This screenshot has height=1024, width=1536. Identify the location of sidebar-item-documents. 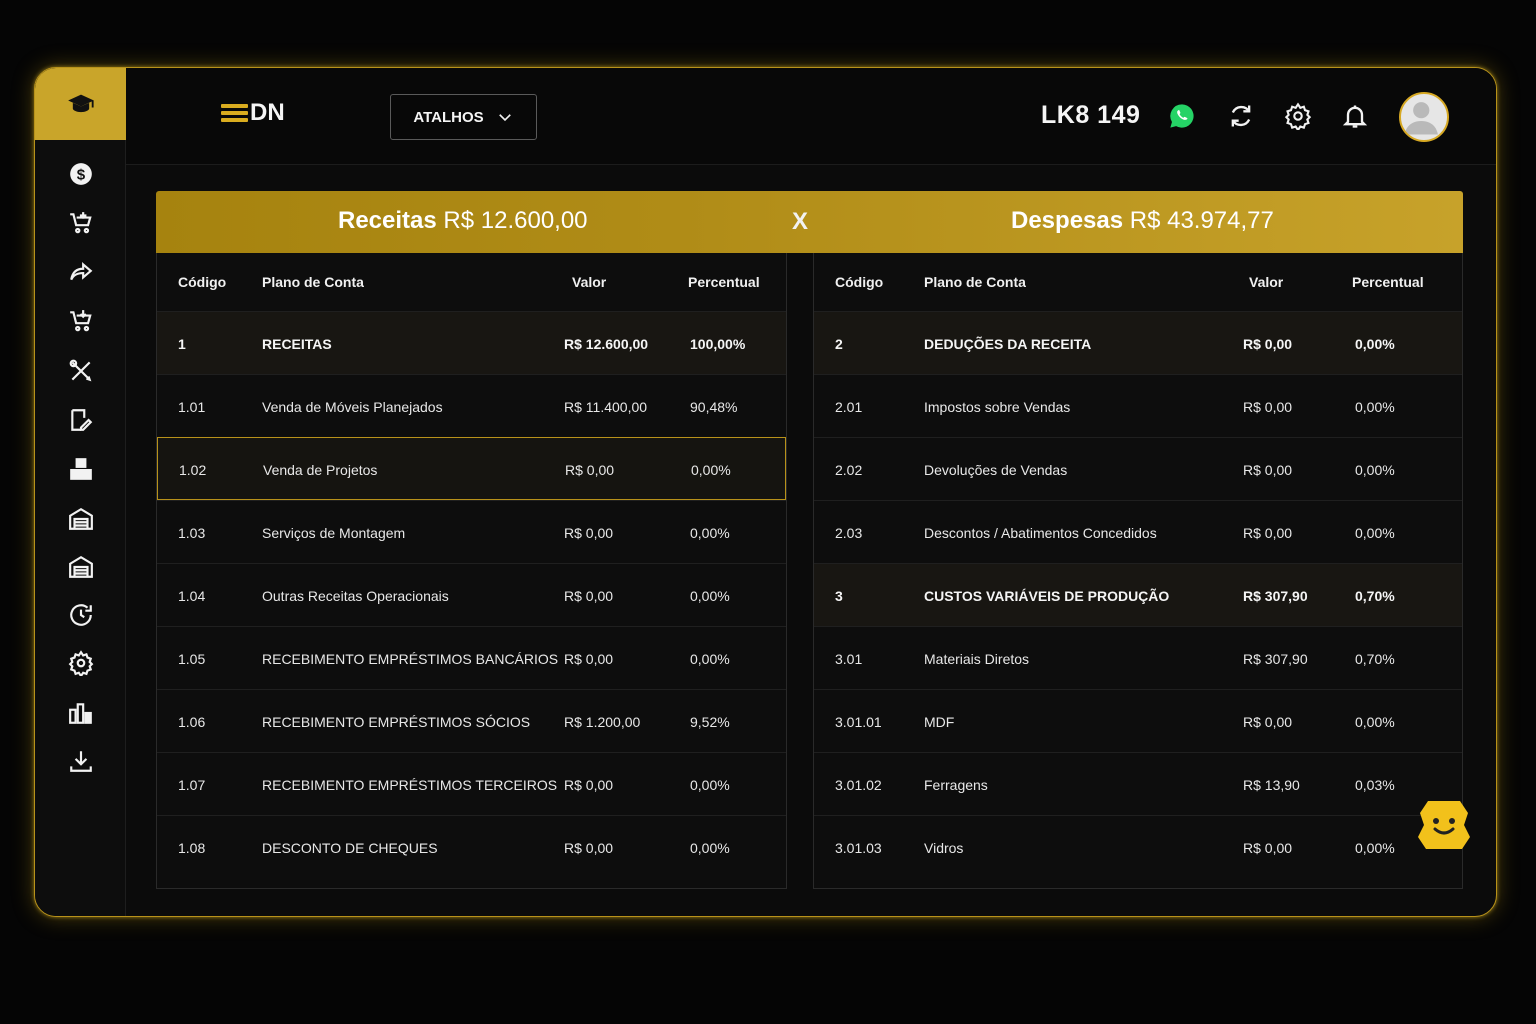
(81, 420).